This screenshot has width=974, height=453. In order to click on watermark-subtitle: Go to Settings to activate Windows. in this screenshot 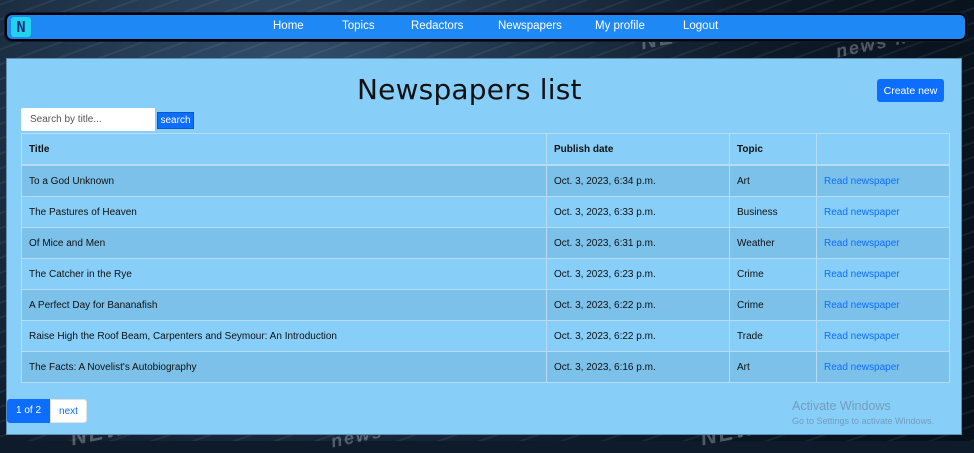, I will do `click(863, 421)`.